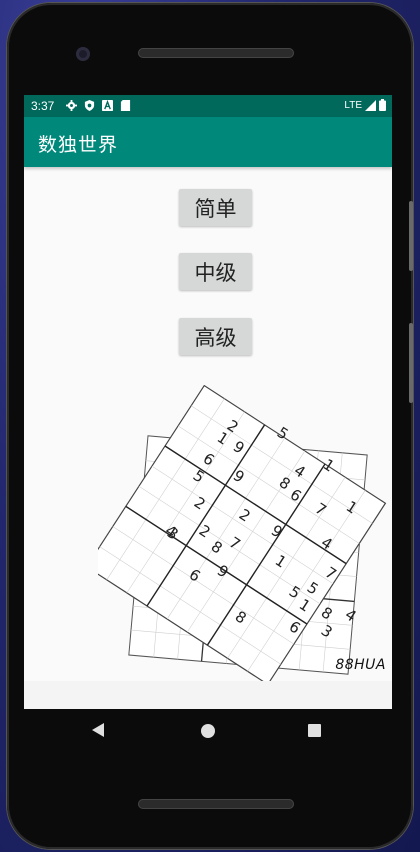  I want to click on battery-icon, so click(382, 105).